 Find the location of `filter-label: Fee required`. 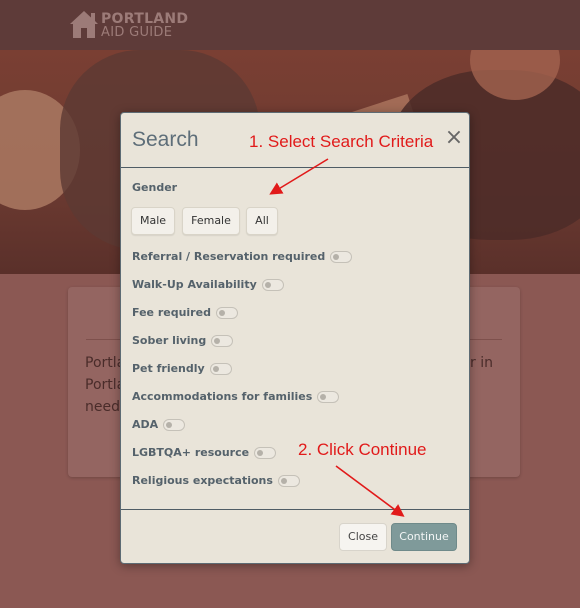

filter-label: Fee required is located at coordinates (171, 312).